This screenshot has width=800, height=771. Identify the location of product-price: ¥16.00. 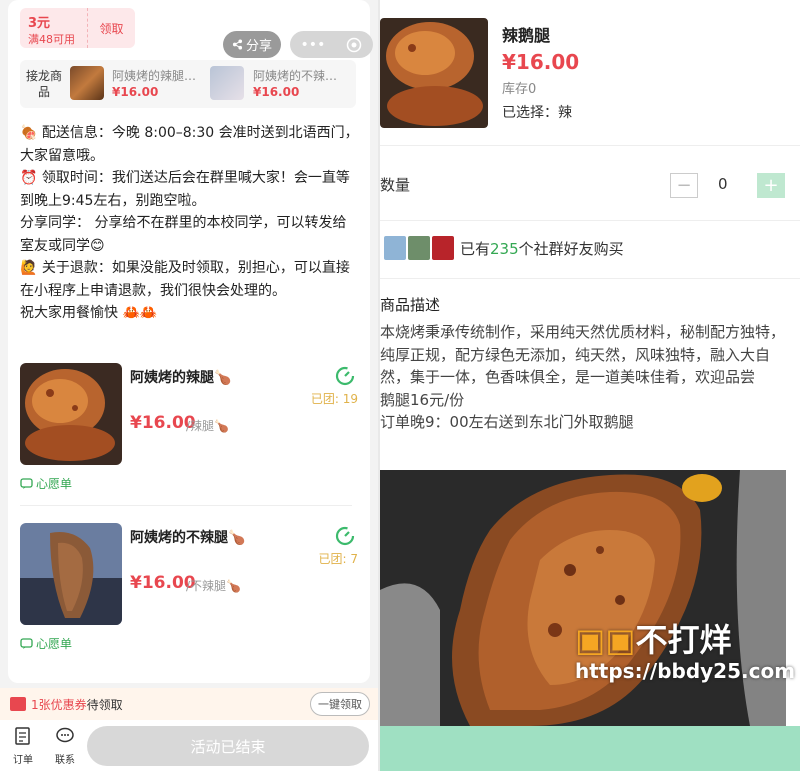
(541, 62).